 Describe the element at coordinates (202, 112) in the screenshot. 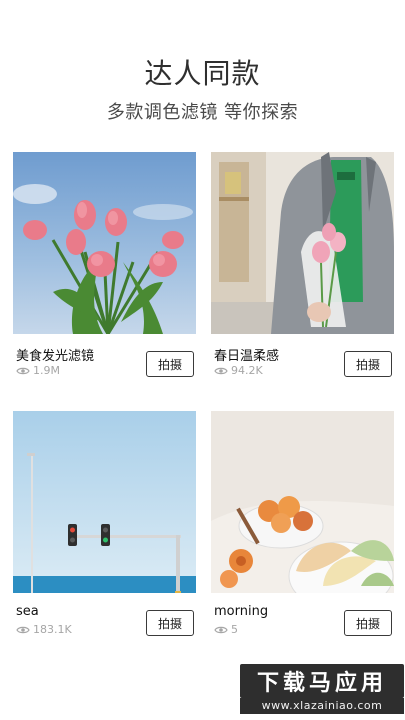

I see `page-subtitle: 多款调色滤镜 等你探索` at that location.